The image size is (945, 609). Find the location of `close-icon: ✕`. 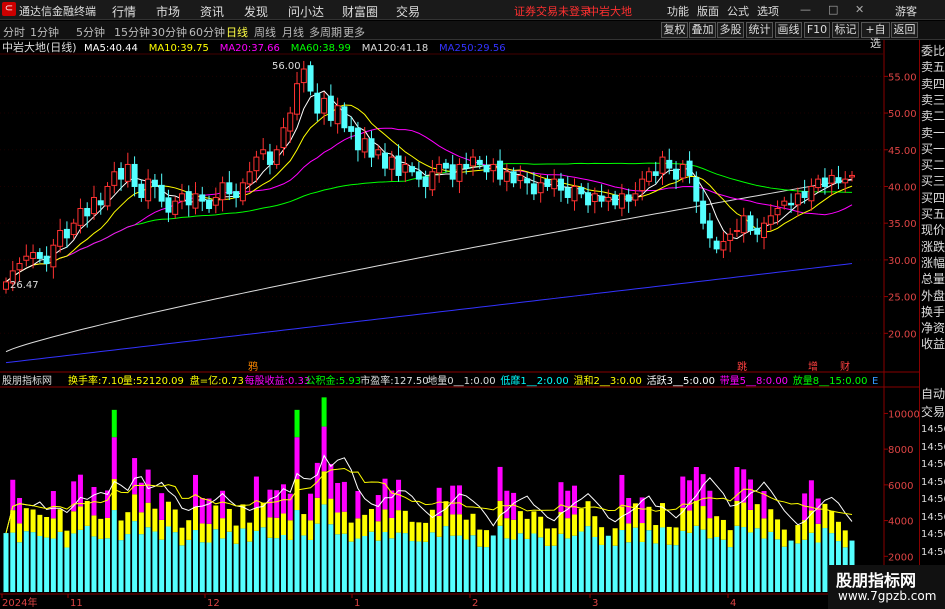

close-icon: ✕ is located at coordinates (859, 9).